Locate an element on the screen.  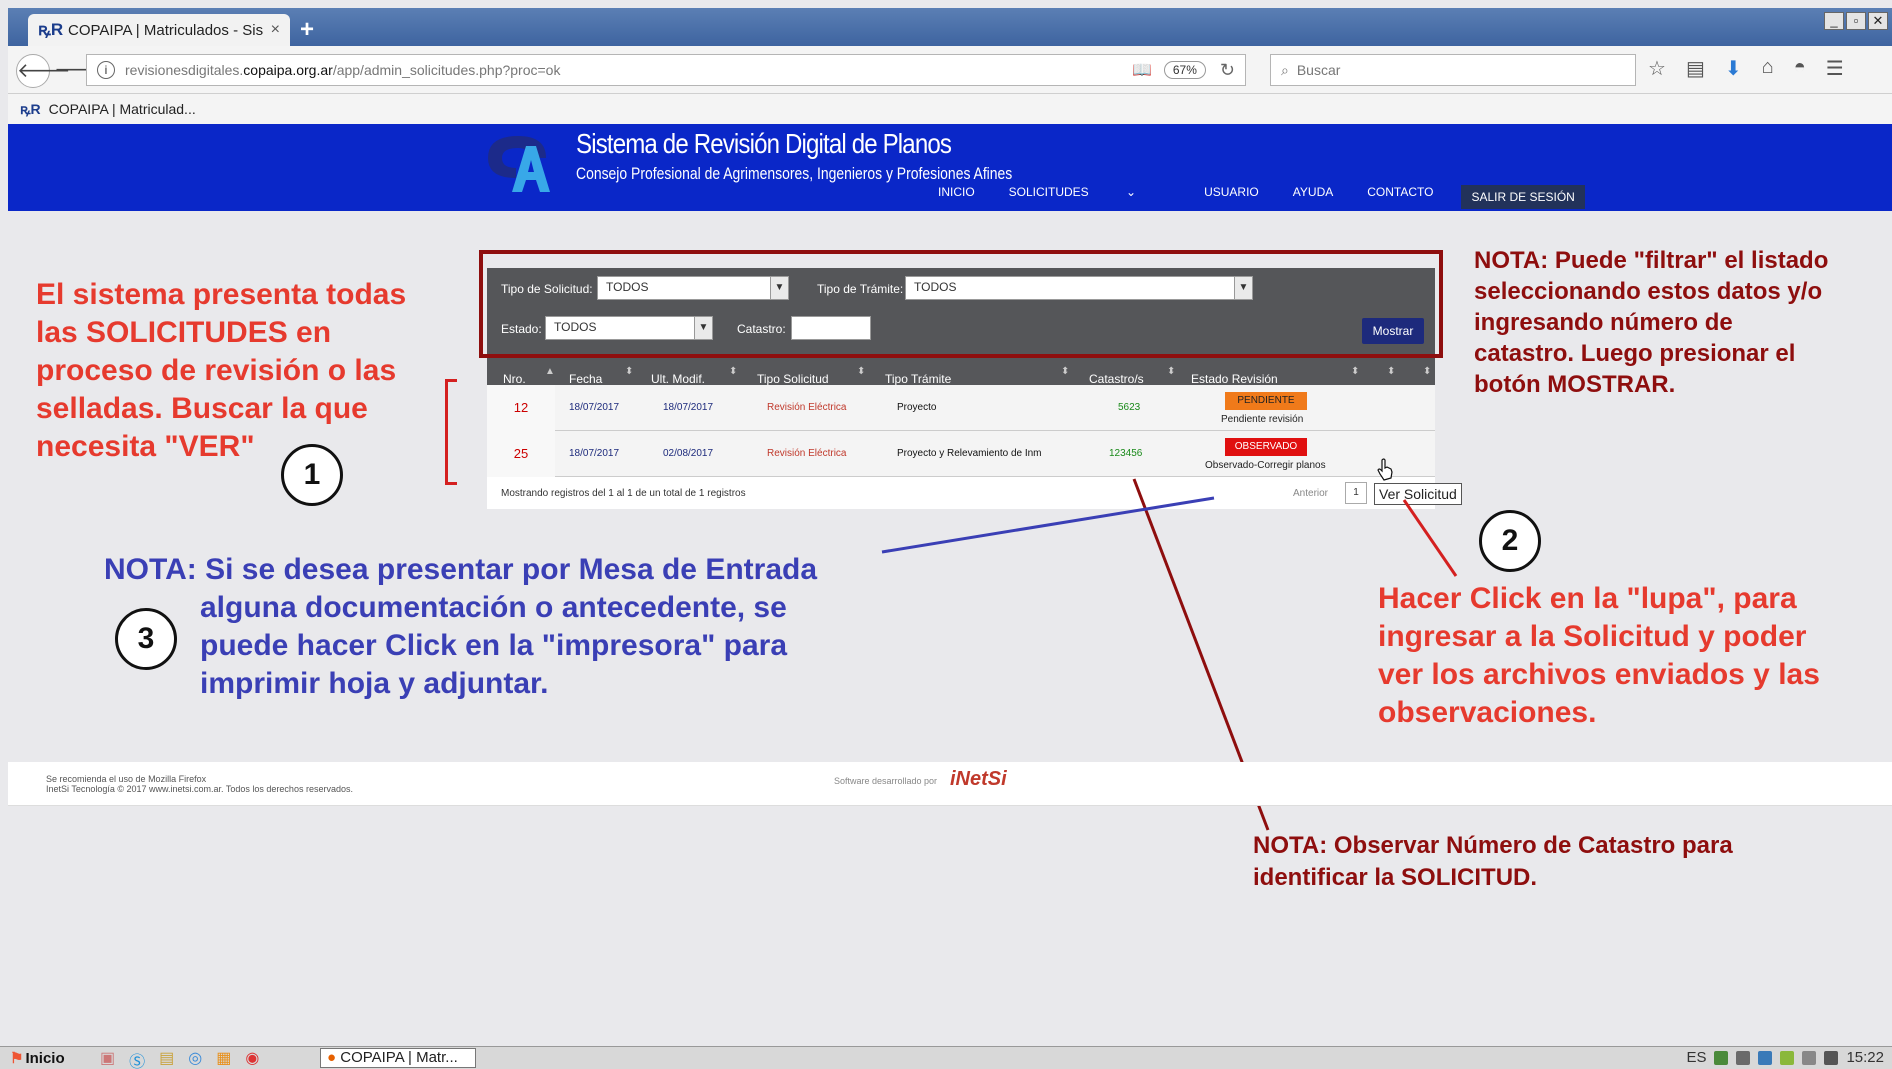
clock: 15:22 is located at coordinates (1865, 1057).